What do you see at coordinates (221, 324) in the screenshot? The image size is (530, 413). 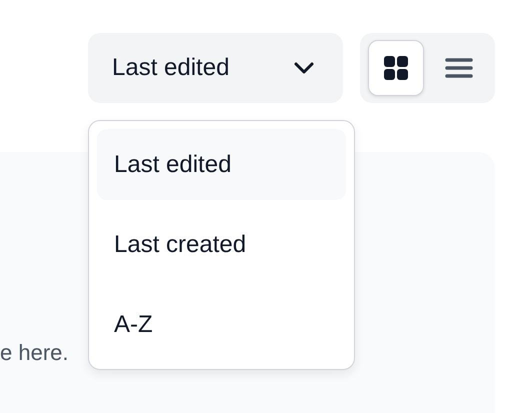 I see `menu-item: A-Z` at bounding box center [221, 324].